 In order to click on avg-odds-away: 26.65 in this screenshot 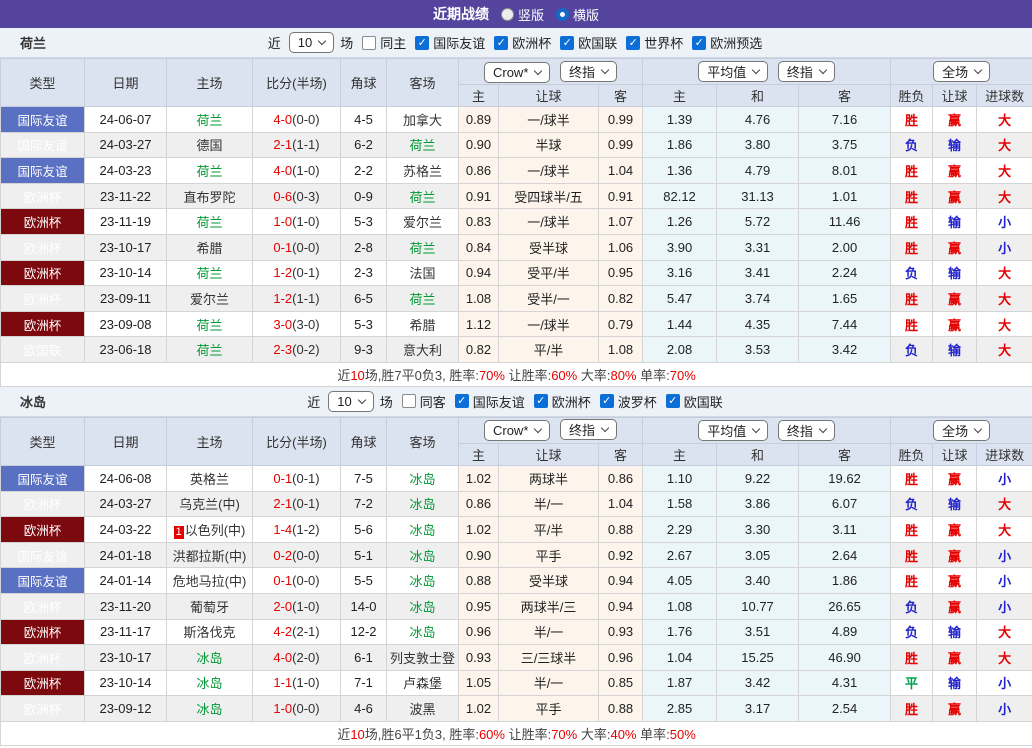, I will do `click(845, 606)`.